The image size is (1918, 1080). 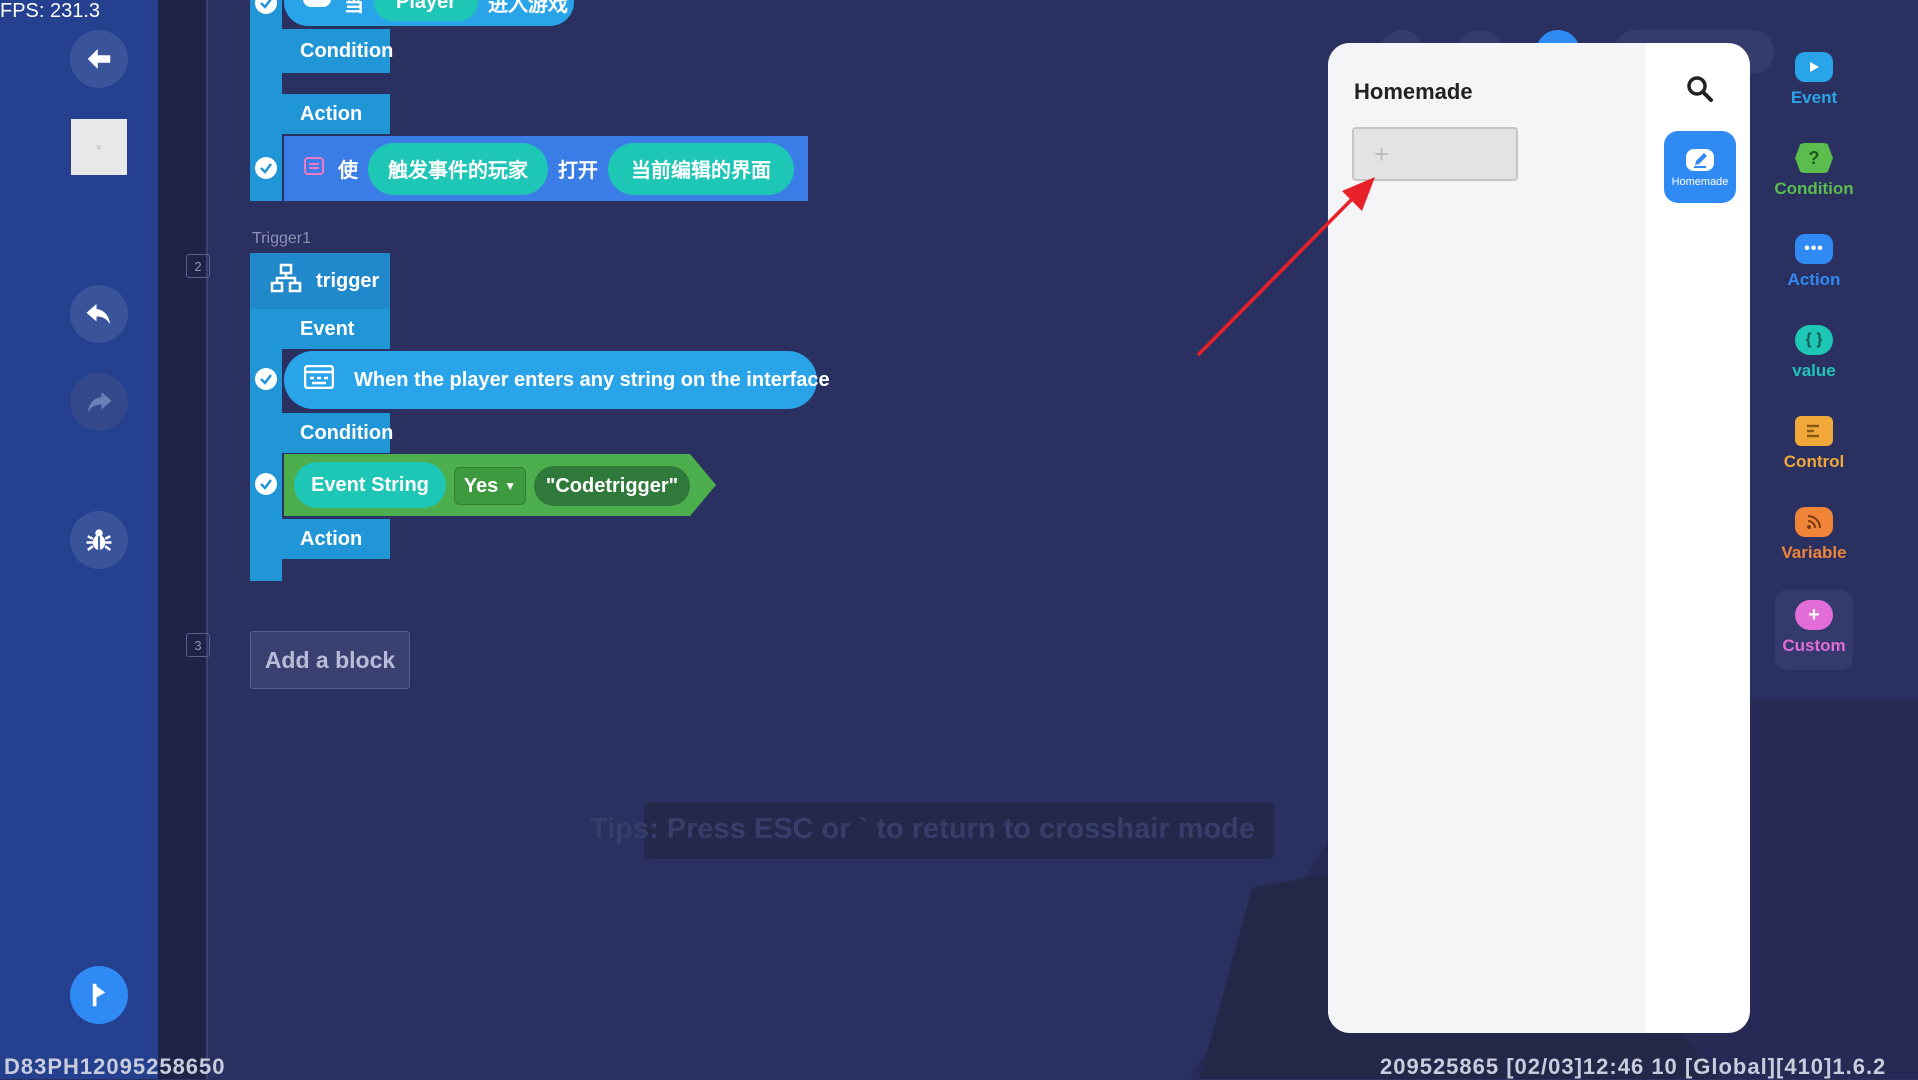 I want to click on event-block: 当 Player 进入游戏, so click(x=429, y=13).